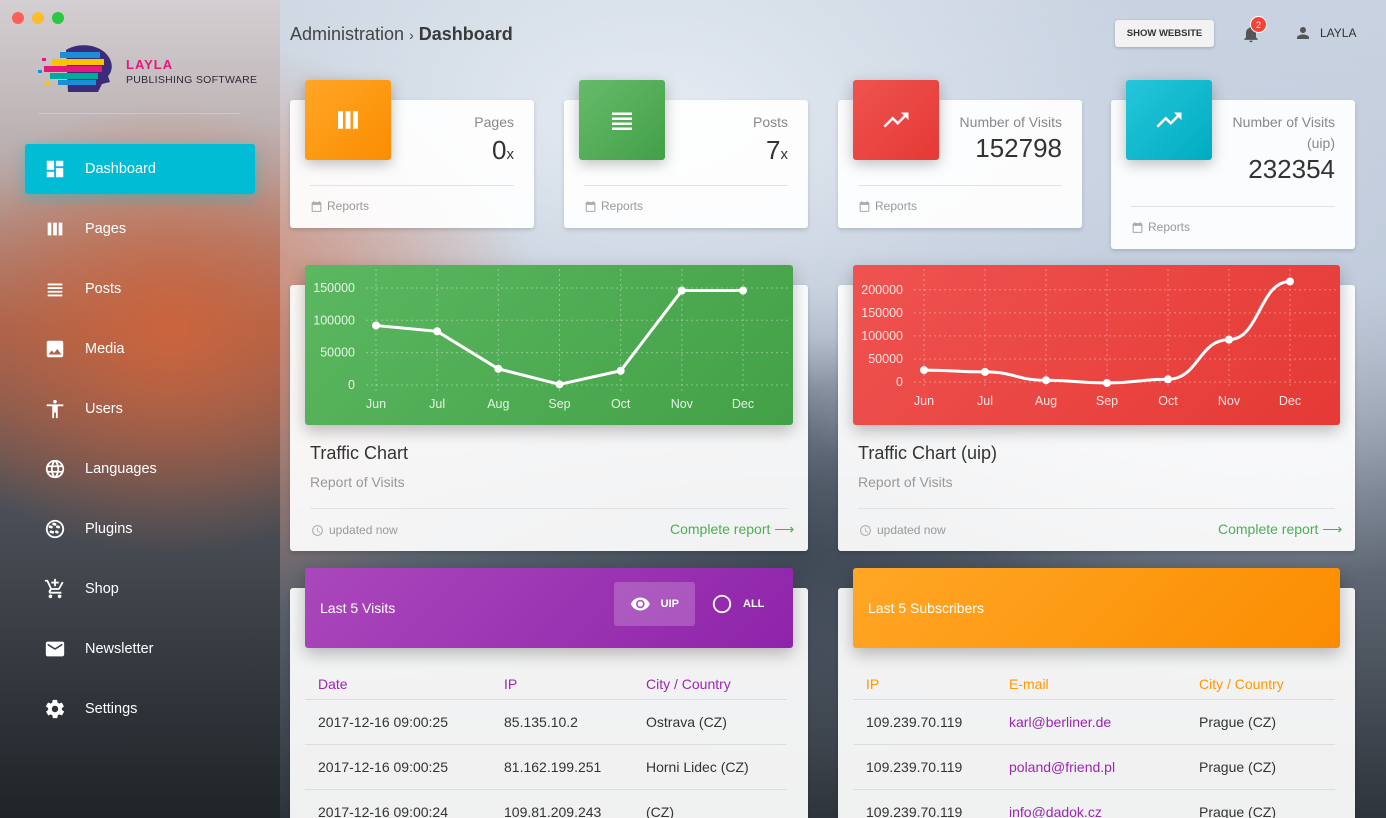  What do you see at coordinates (18, 18) in the screenshot?
I see `close-window-button` at bounding box center [18, 18].